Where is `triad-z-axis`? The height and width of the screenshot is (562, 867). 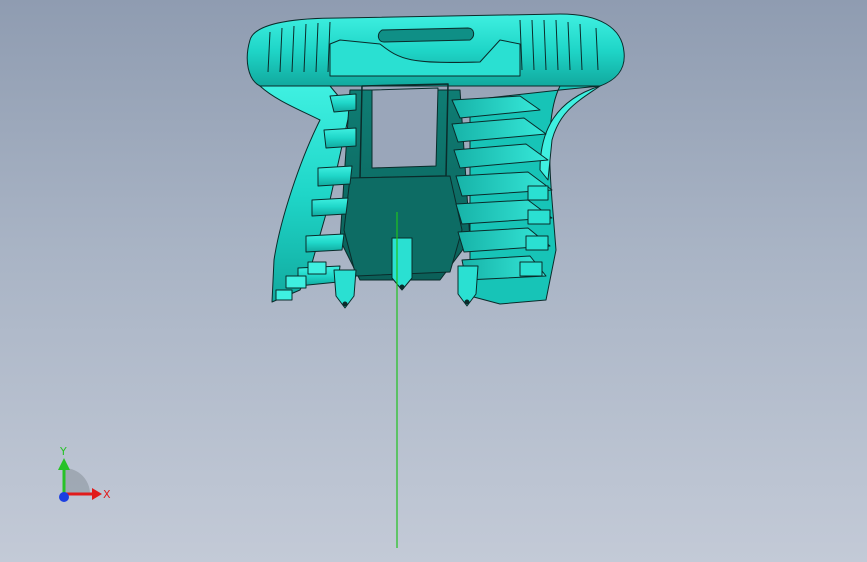 triad-z-axis is located at coordinates (64, 497).